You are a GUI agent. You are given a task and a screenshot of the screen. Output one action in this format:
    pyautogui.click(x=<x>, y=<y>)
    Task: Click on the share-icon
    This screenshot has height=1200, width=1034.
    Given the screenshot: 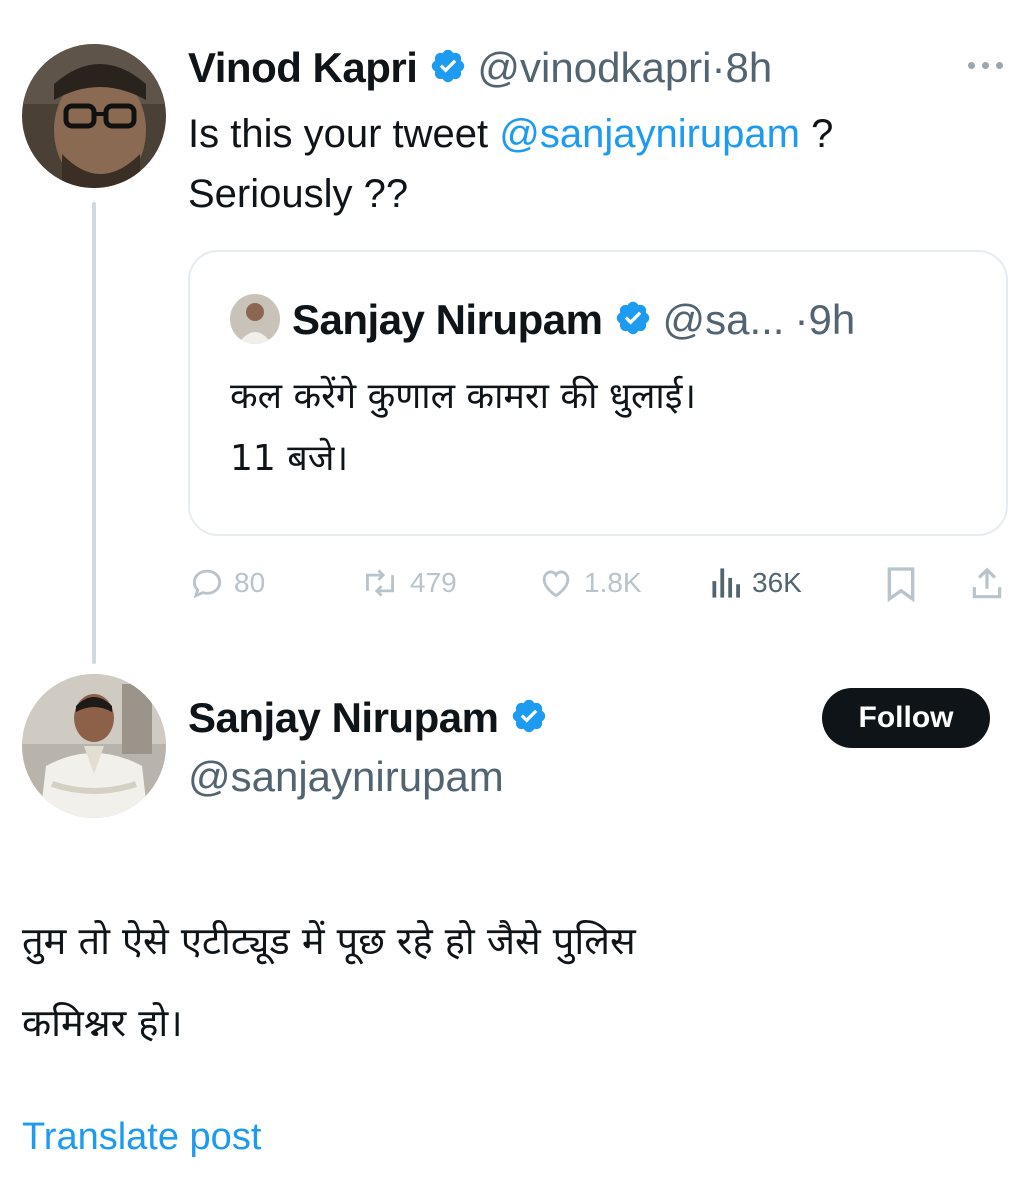 What is the action you would take?
    pyautogui.click(x=987, y=584)
    